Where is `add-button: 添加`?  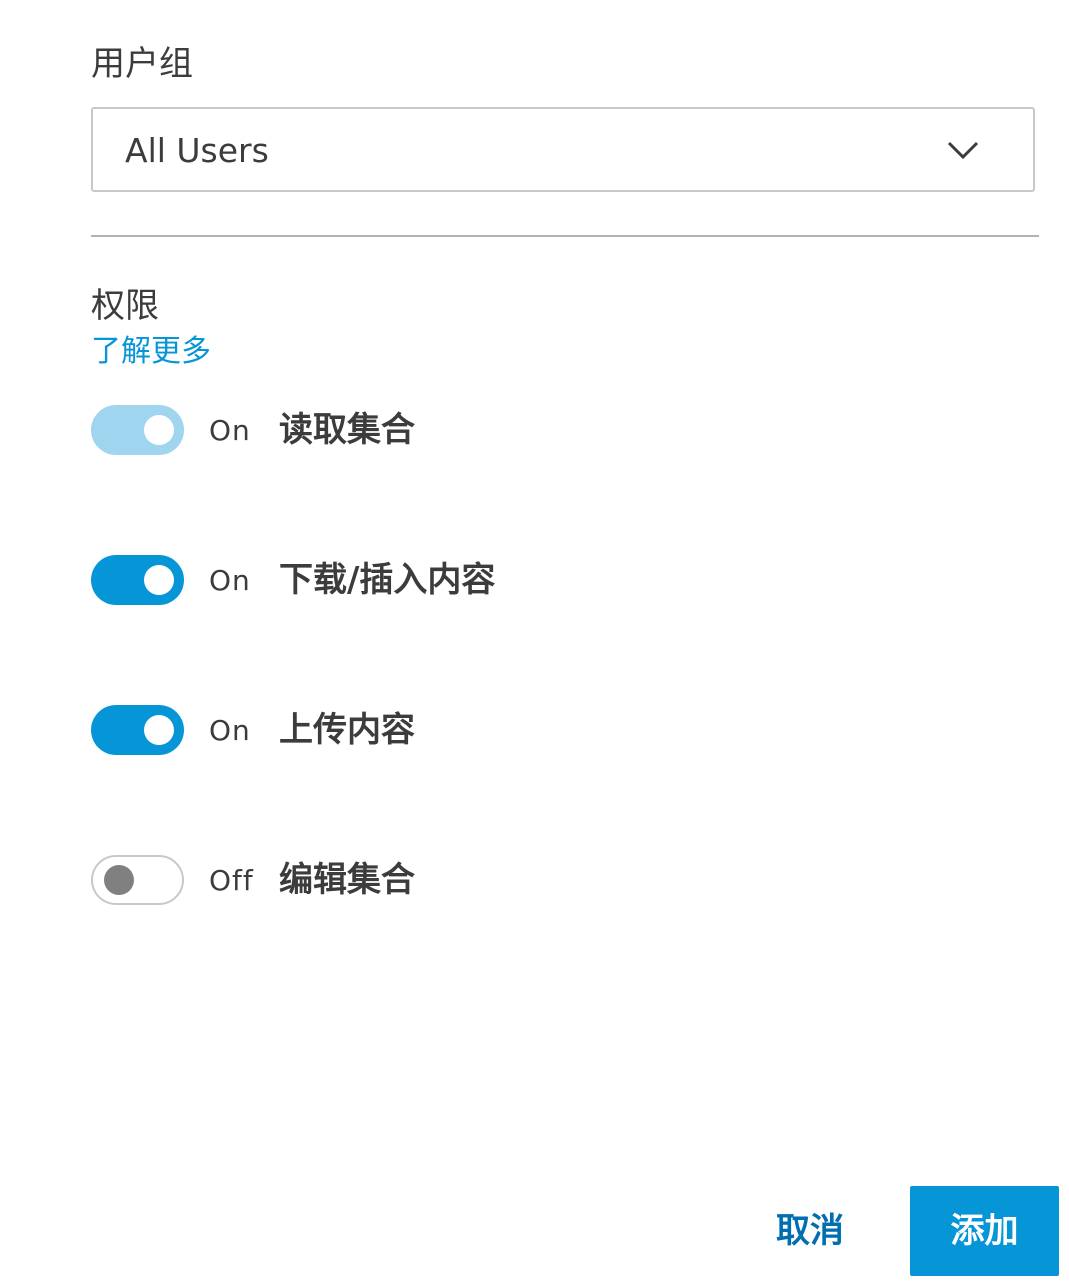 add-button: 添加 is located at coordinates (984, 1231).